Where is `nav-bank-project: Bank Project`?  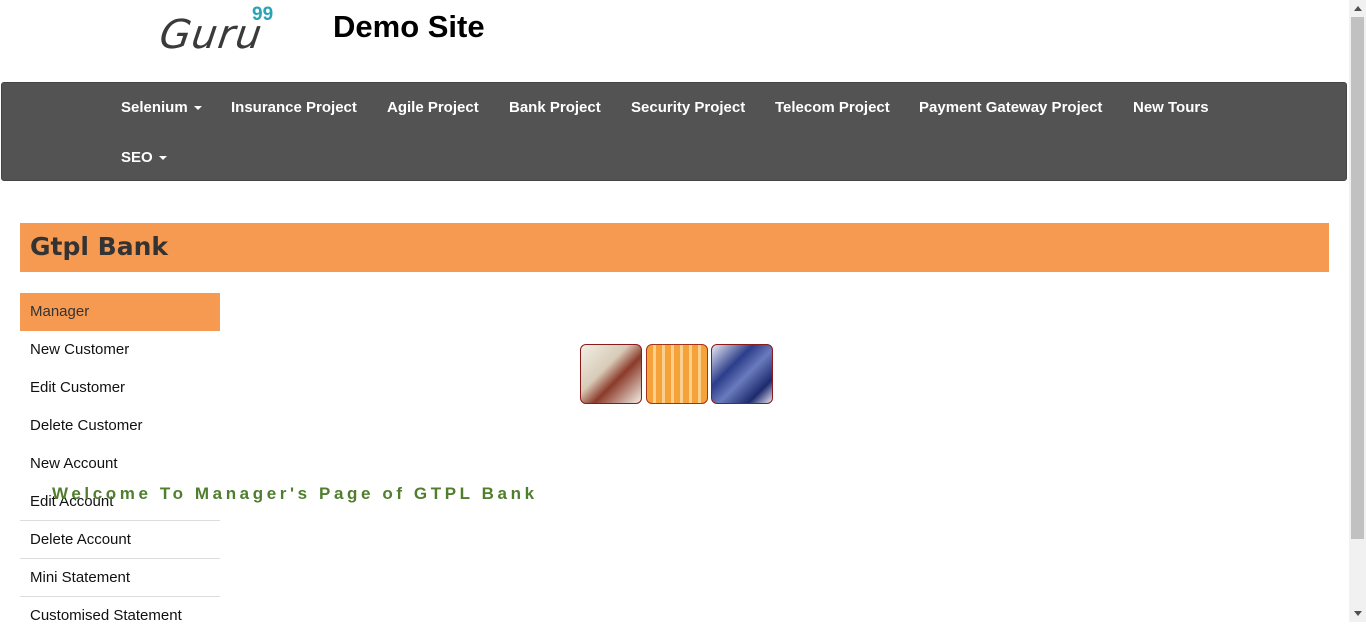 nav-bank-project: Bank Project is located at coordinates (555, 107).